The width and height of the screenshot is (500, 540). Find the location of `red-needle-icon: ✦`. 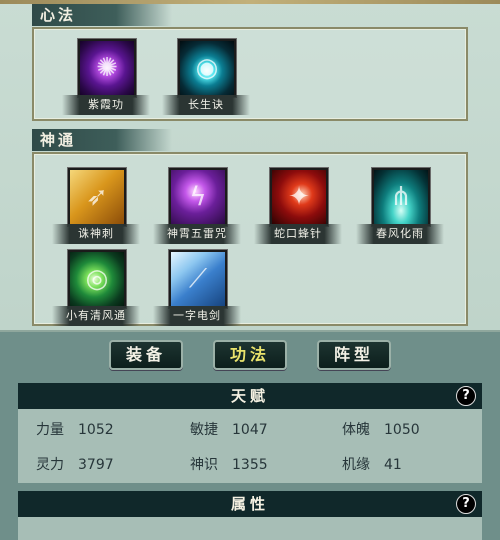

red-needle-icon: ✦ is located at coordinates (299, 197).